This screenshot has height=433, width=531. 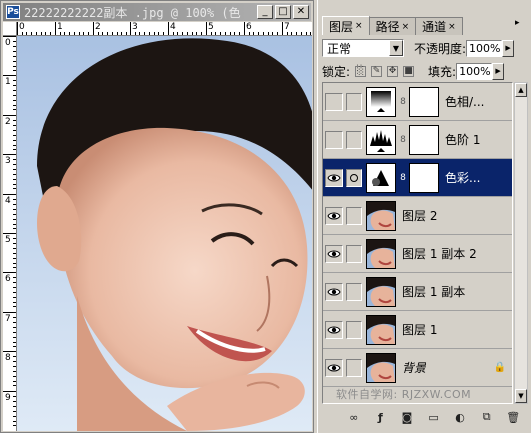 What do you see at coordinates (13, 12) in the screenshot?
I see `photoshop-doc-icon: Ps` at bounding box center [13, 12].